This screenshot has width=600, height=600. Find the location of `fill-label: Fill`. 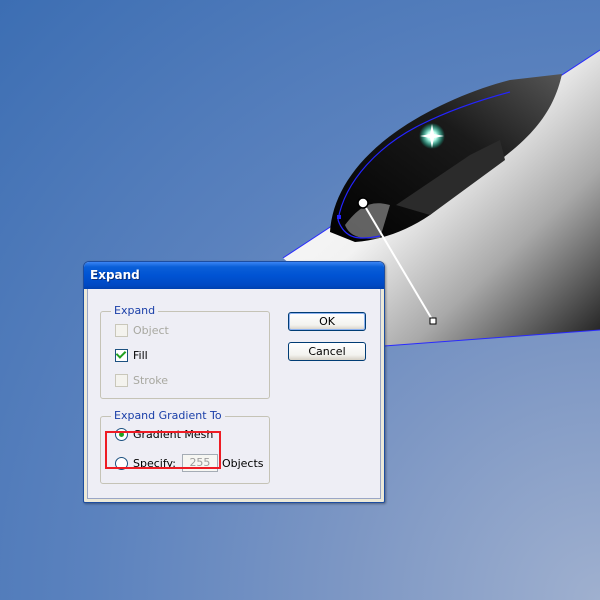

fill-label: Fill is located at coordinates (140, 355).